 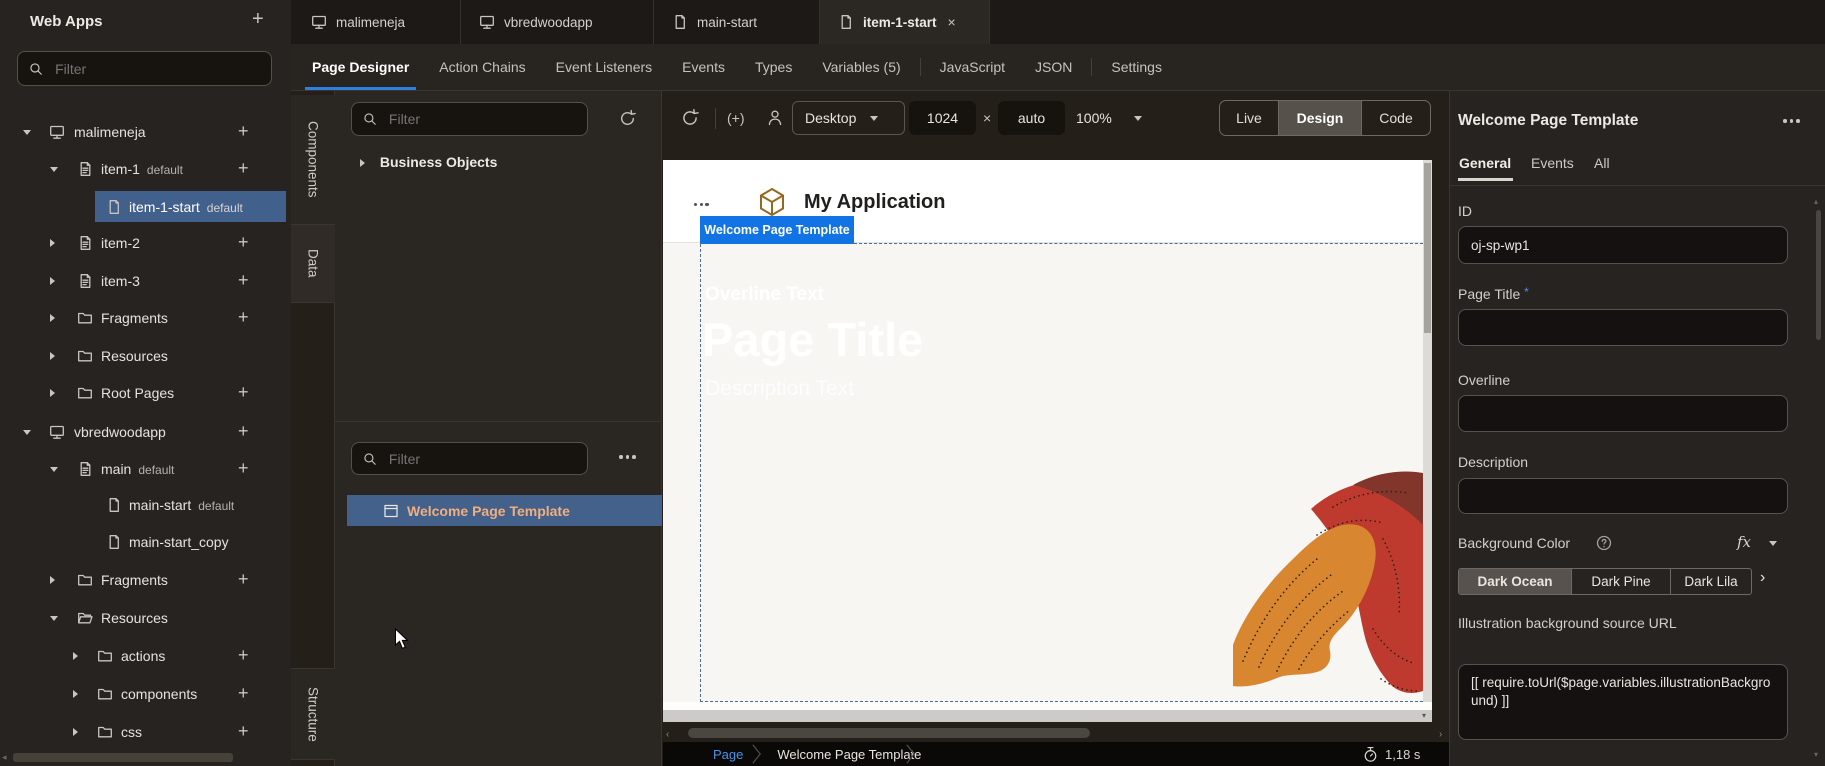 I want to click on tree-row-resources-2: Resources, so click(x=145, y=618).